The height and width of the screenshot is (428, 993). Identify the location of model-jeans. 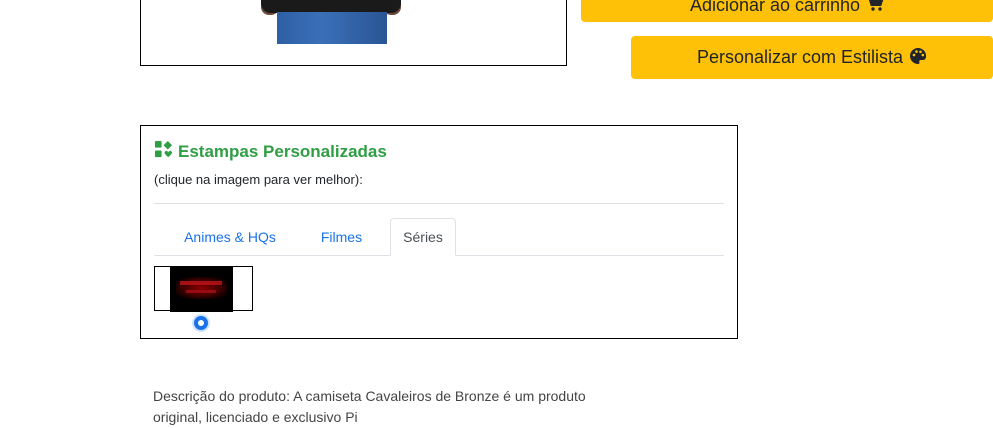
(332, 28).